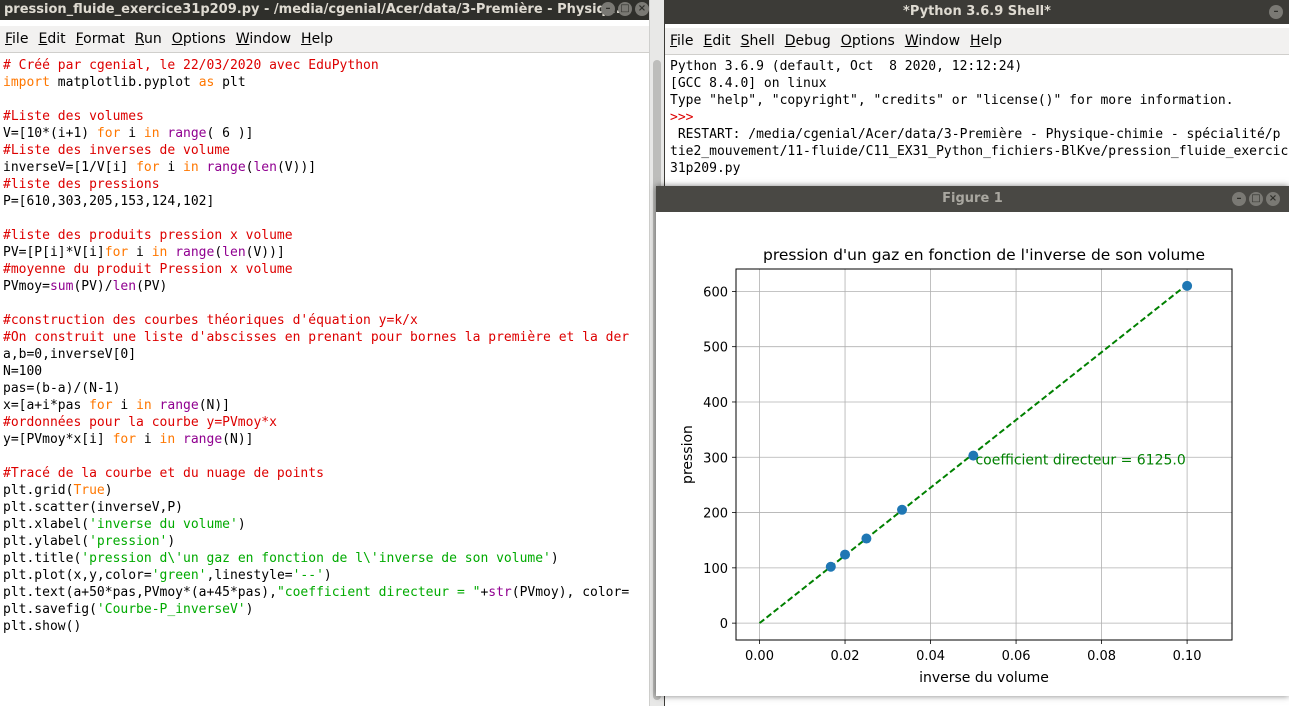 This screenshot has width=1289, height=706. What do you see at coordinates (681, 41) in the screenshot?
I see `shell-menu-file: File` at bounding box center [681, 41].